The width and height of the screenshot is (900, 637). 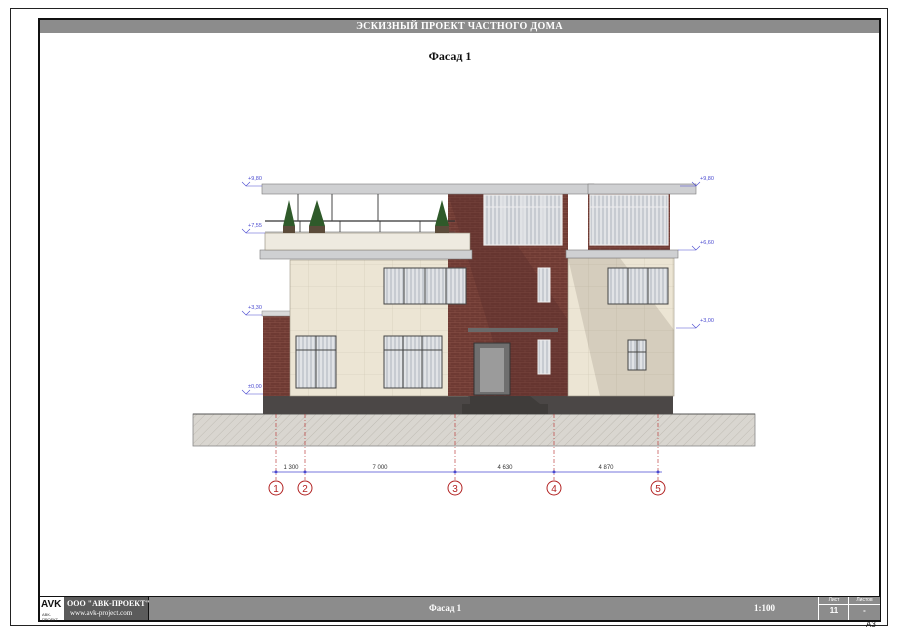 What do you see at coordinates (366, 254) in the screenshot?
I see `second-floor-slab` at bounding box center [366, 254].